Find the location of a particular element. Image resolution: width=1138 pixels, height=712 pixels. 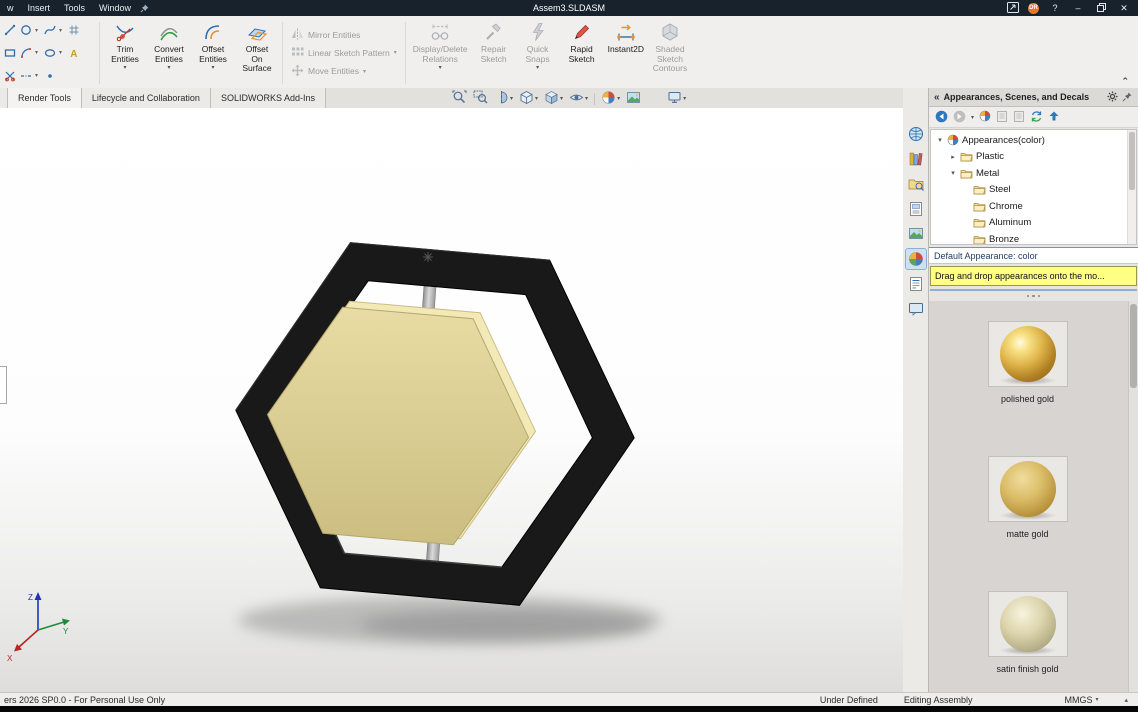

repair-sketch-button: Repair Sketch is located at coordinates (494, 53).